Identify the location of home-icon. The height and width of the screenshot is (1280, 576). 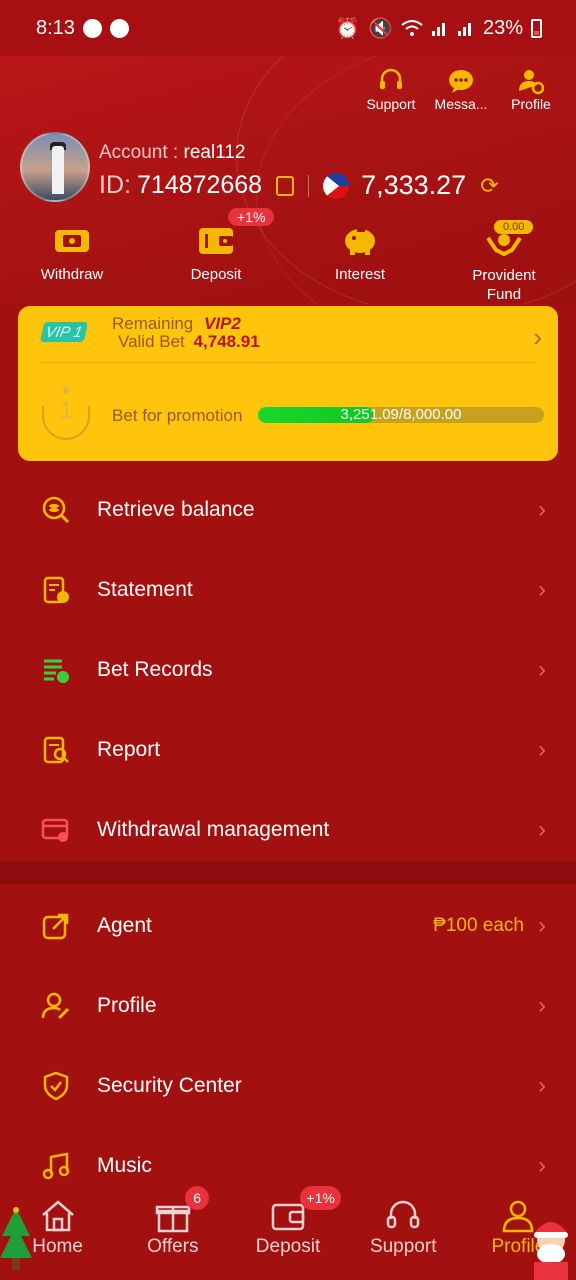
(58, 1216).